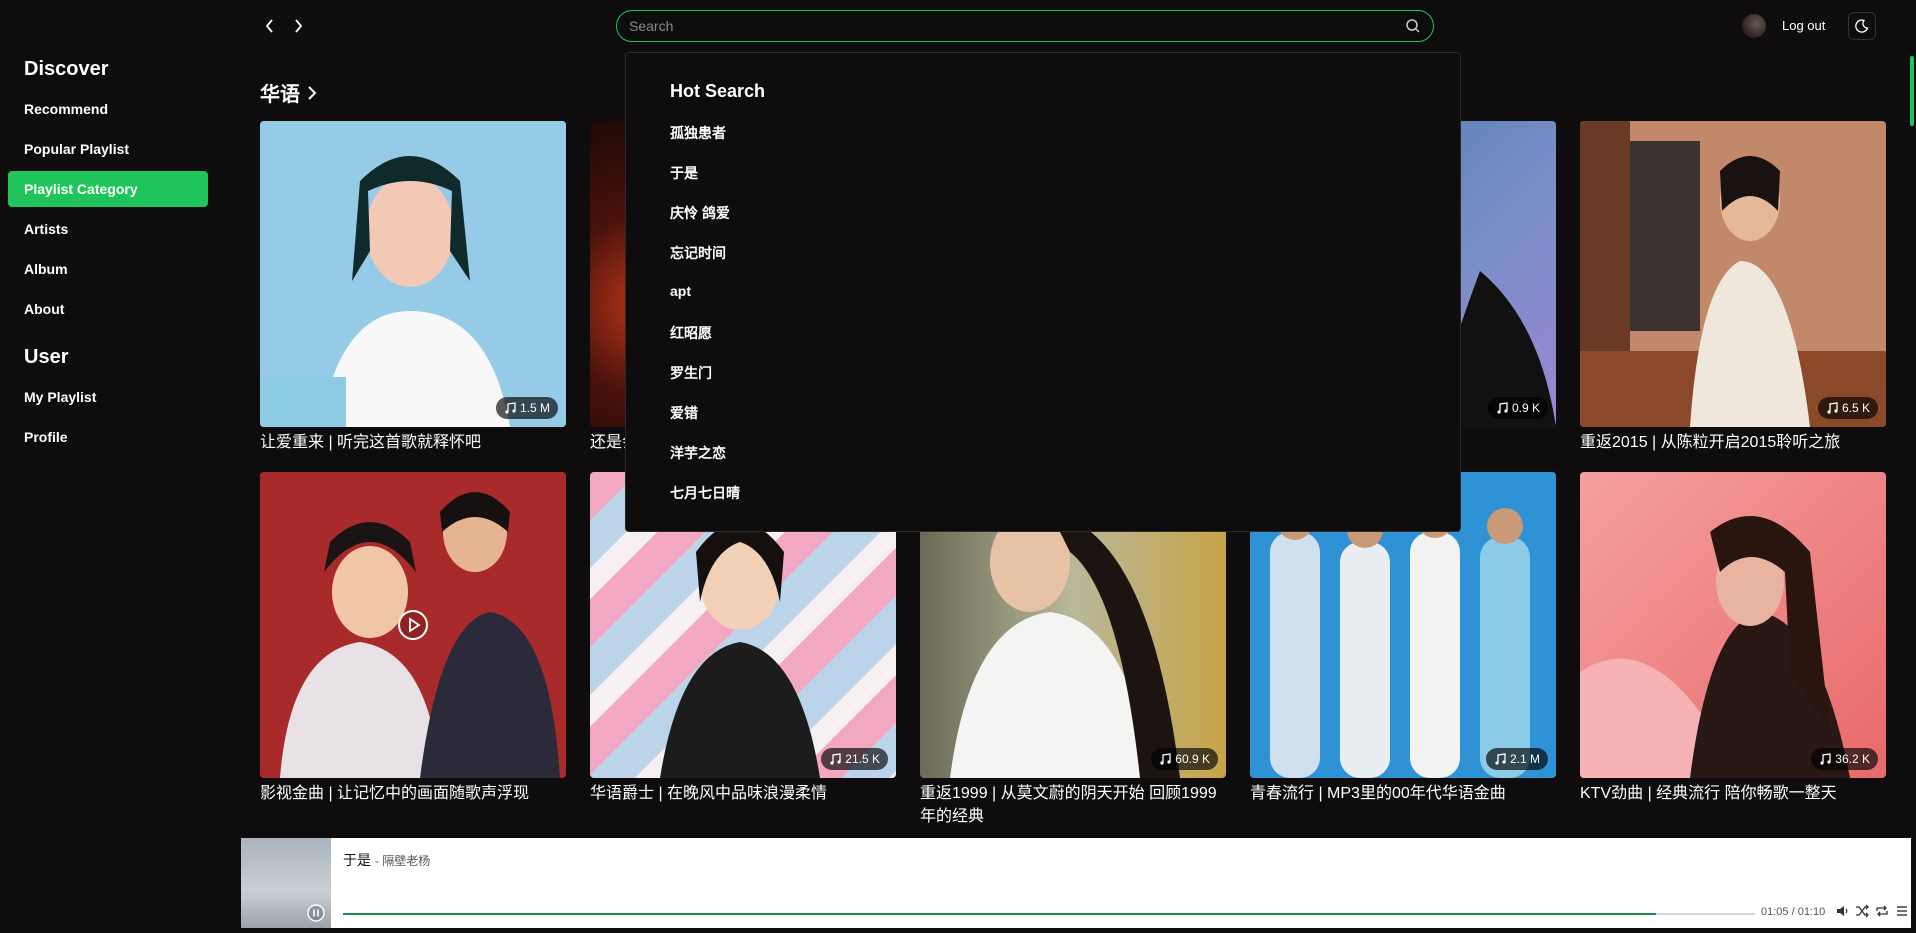  I want to click on playlist-cover: 6.5 K, so click(1733, 274).